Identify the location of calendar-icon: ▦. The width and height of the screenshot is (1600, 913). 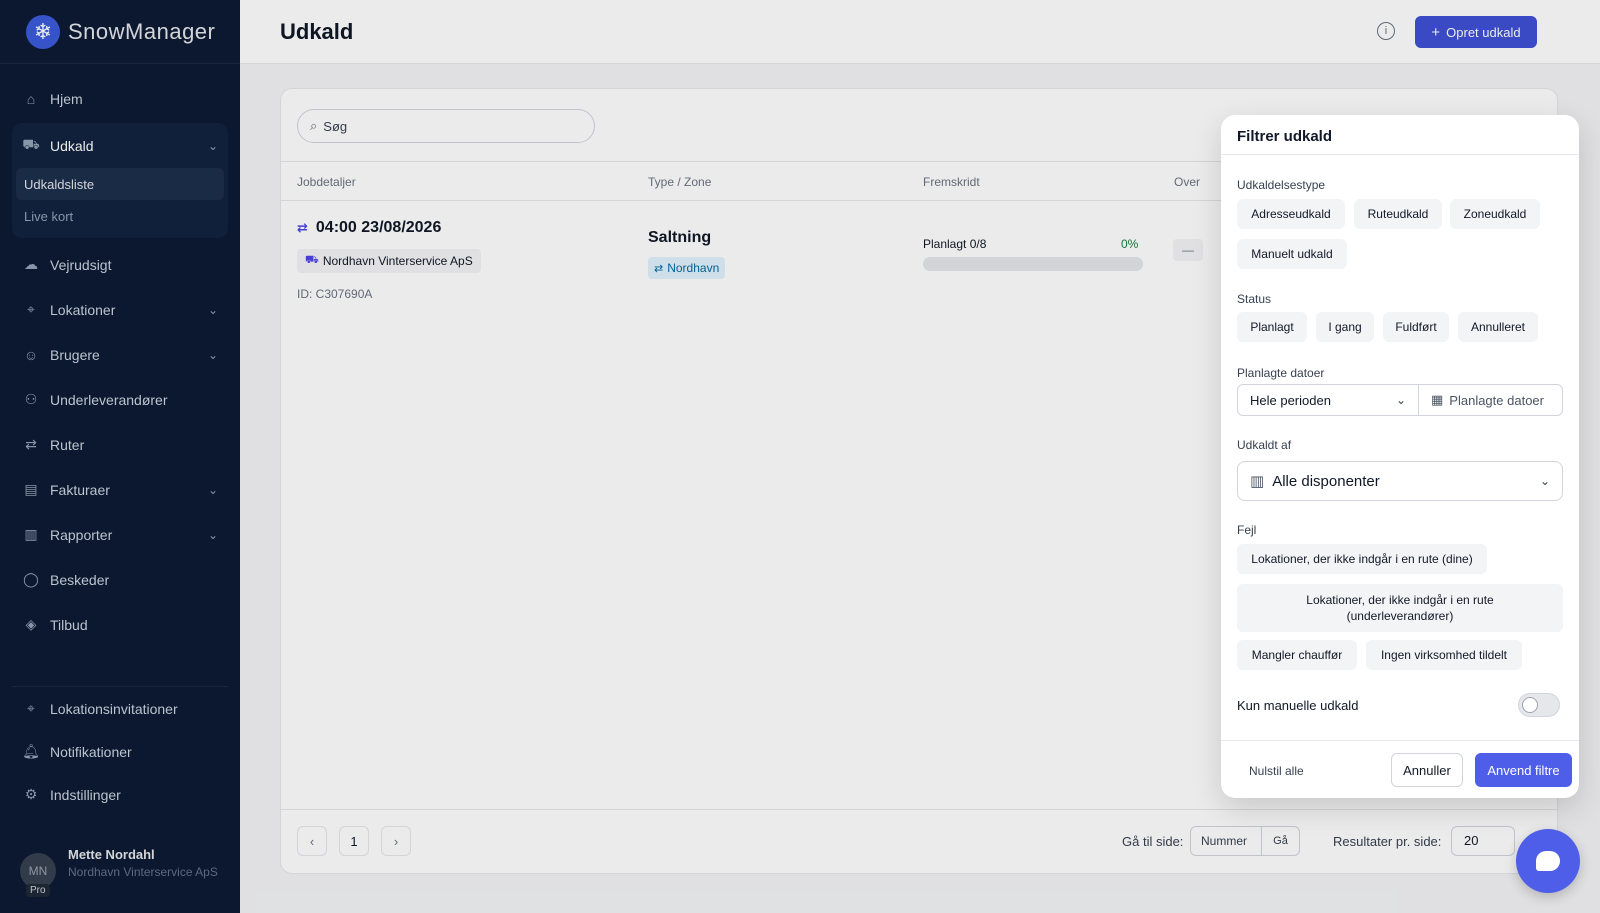
(1437, 399).